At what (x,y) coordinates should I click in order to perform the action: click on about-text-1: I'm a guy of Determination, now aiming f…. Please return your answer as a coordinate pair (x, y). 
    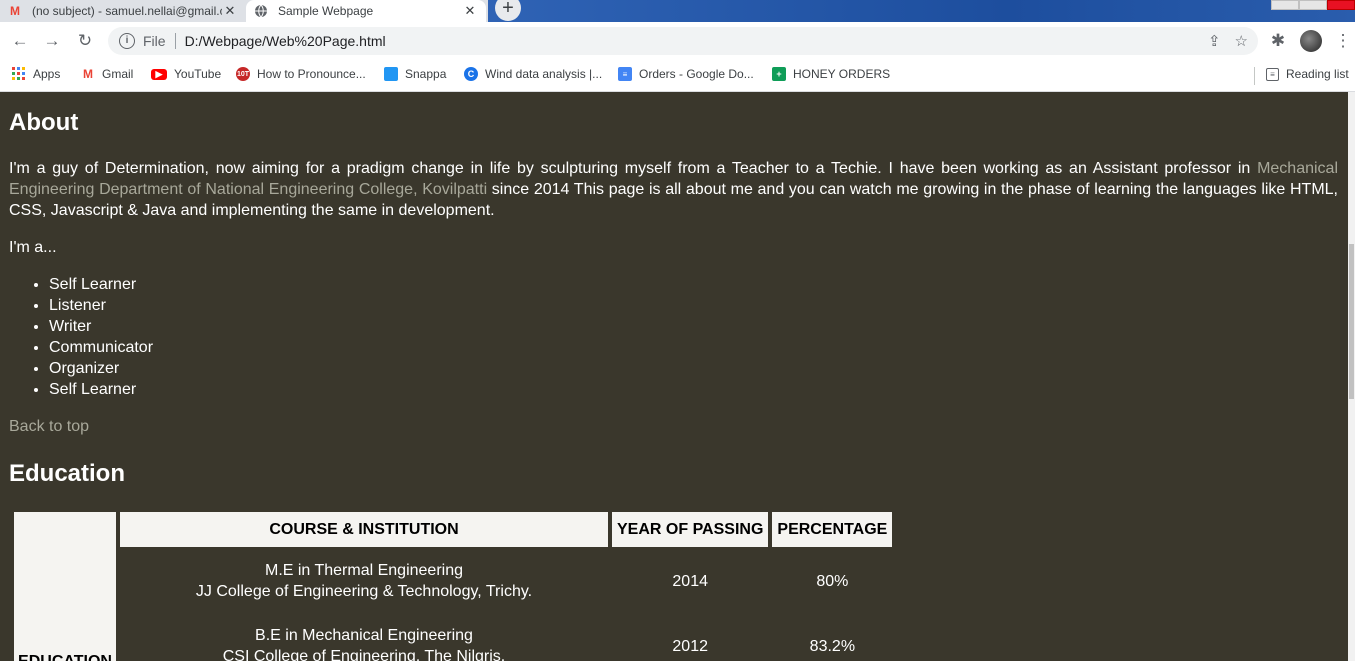
    Looking at the image, I should click on (633, 168).